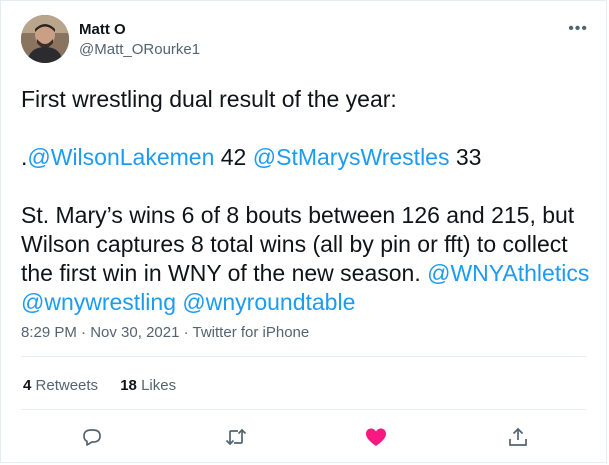  Describe the element at coordinates (120, 157) in the screenshot. I see `mention-wilsonlakemen: @WilsonLakemen` at that location.